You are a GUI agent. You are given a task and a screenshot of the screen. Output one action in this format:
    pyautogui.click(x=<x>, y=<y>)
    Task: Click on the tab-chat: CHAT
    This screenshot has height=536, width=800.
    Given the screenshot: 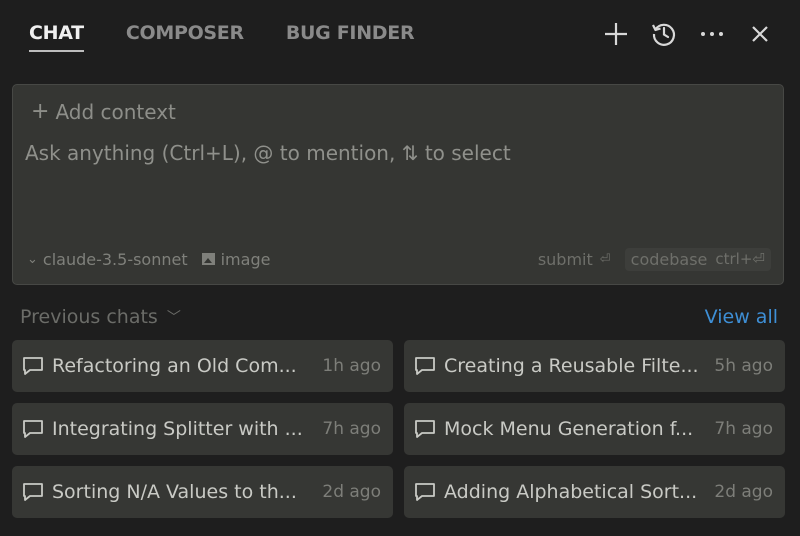 What is the action you would take?
    pyautogui.click(x=56, y=37)
    